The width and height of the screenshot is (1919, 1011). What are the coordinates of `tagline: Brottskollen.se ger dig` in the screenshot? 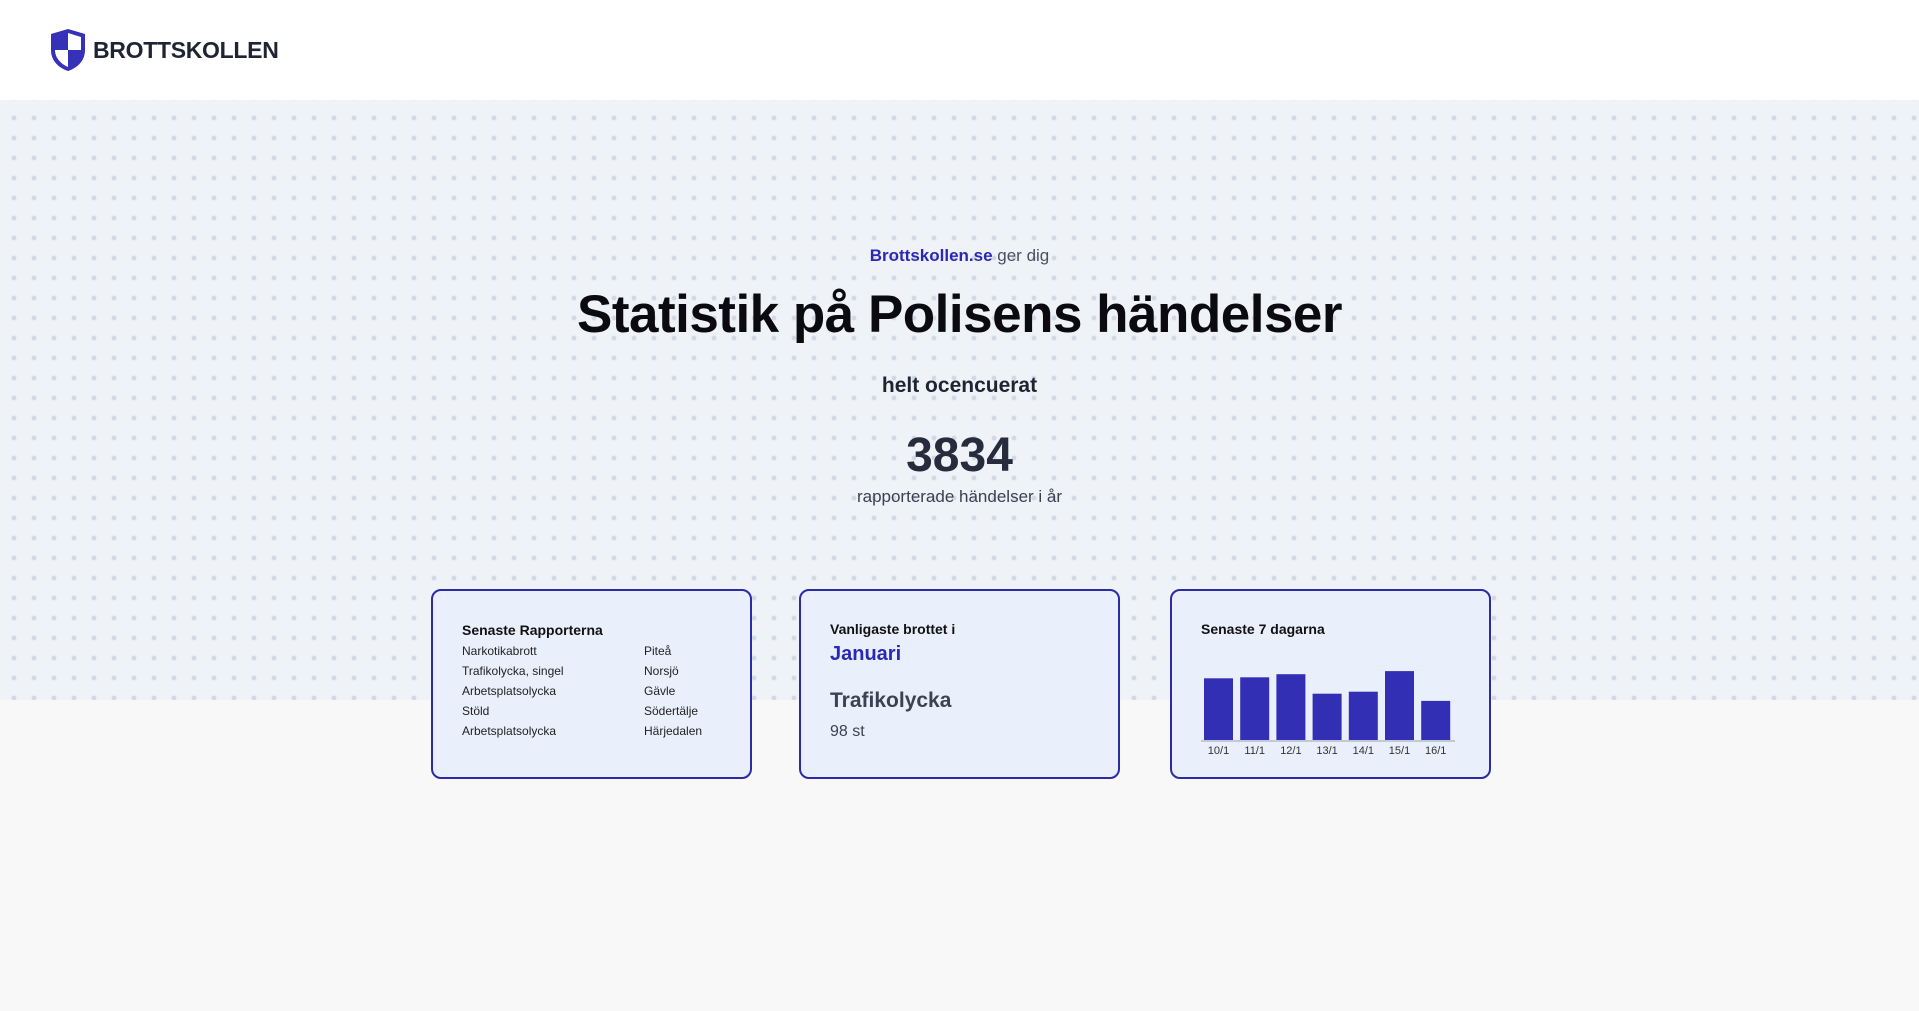 It's located at (959, 256).